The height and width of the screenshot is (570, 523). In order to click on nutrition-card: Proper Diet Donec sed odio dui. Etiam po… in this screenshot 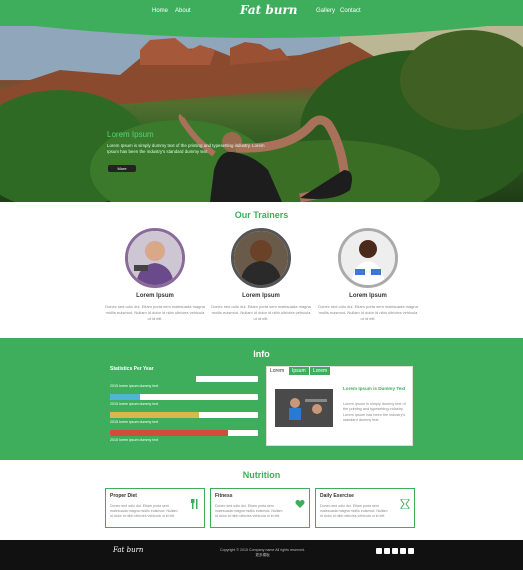, I will do `click(155, 508)`.